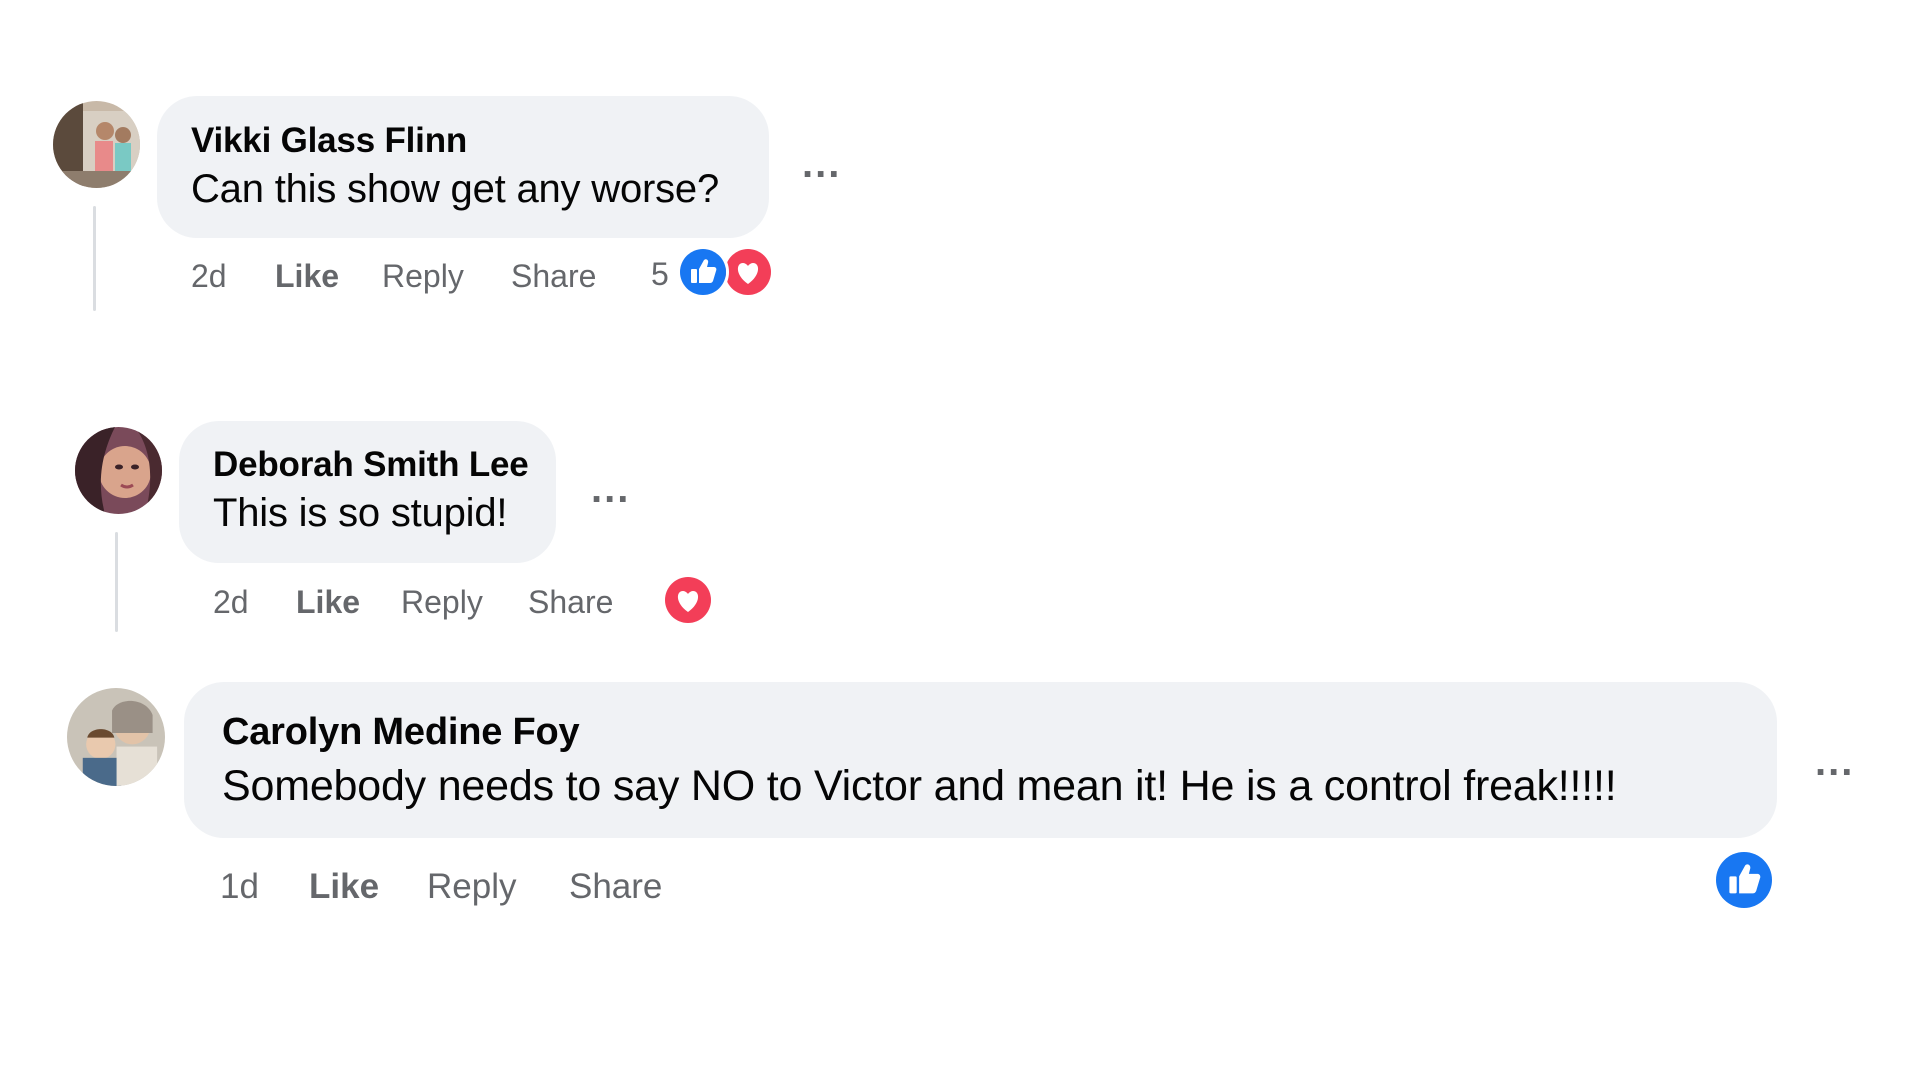  Describe the element at coordinates (748, 272) in the screenshot. I see `love-icon` at that location.